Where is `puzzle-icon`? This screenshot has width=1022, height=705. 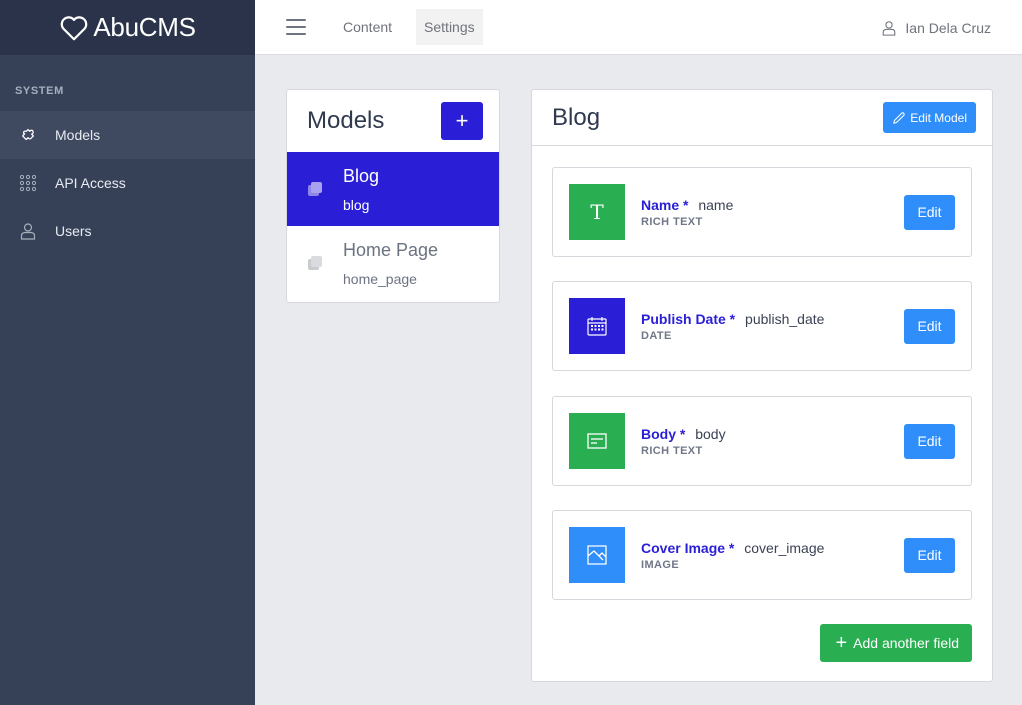
puzzle-icon is located at coordinates (28, 135).